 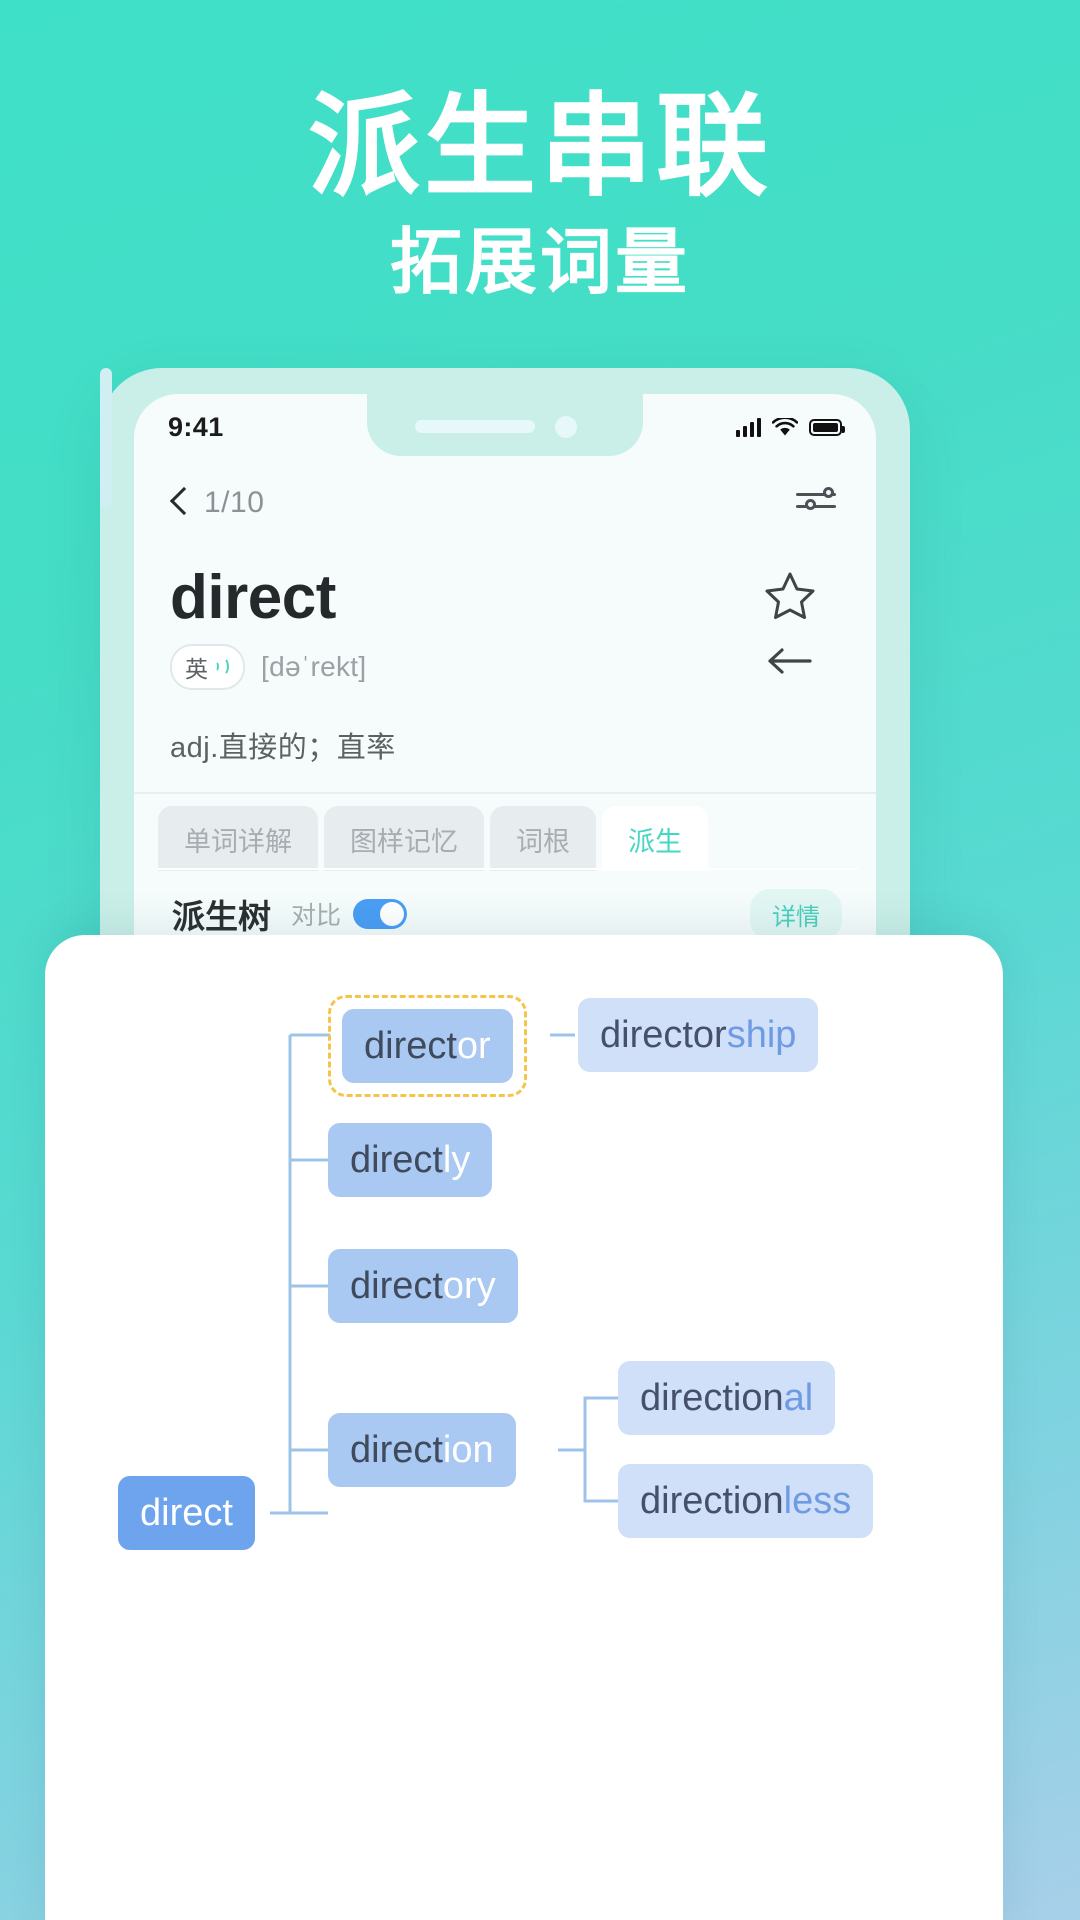 What do you see at coordinates (506, 914) in the screenshot?
I see `derivation-tree-header: 派生树 对比 详情` at bounding box center [506, 914].